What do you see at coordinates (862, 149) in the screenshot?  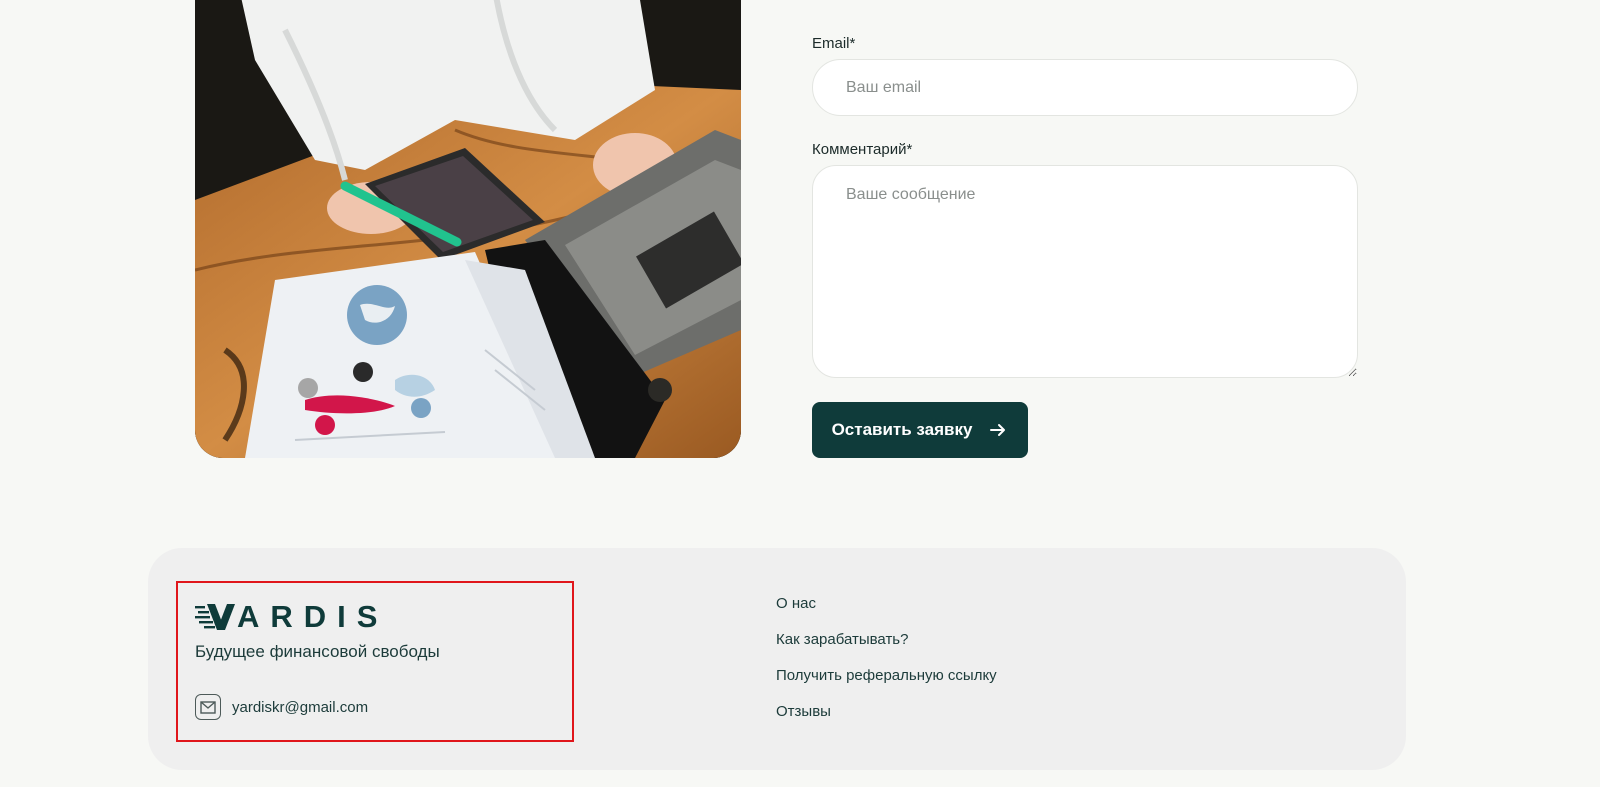 I see `comment-label: Комментарий*` at bounding box center [862, 149].